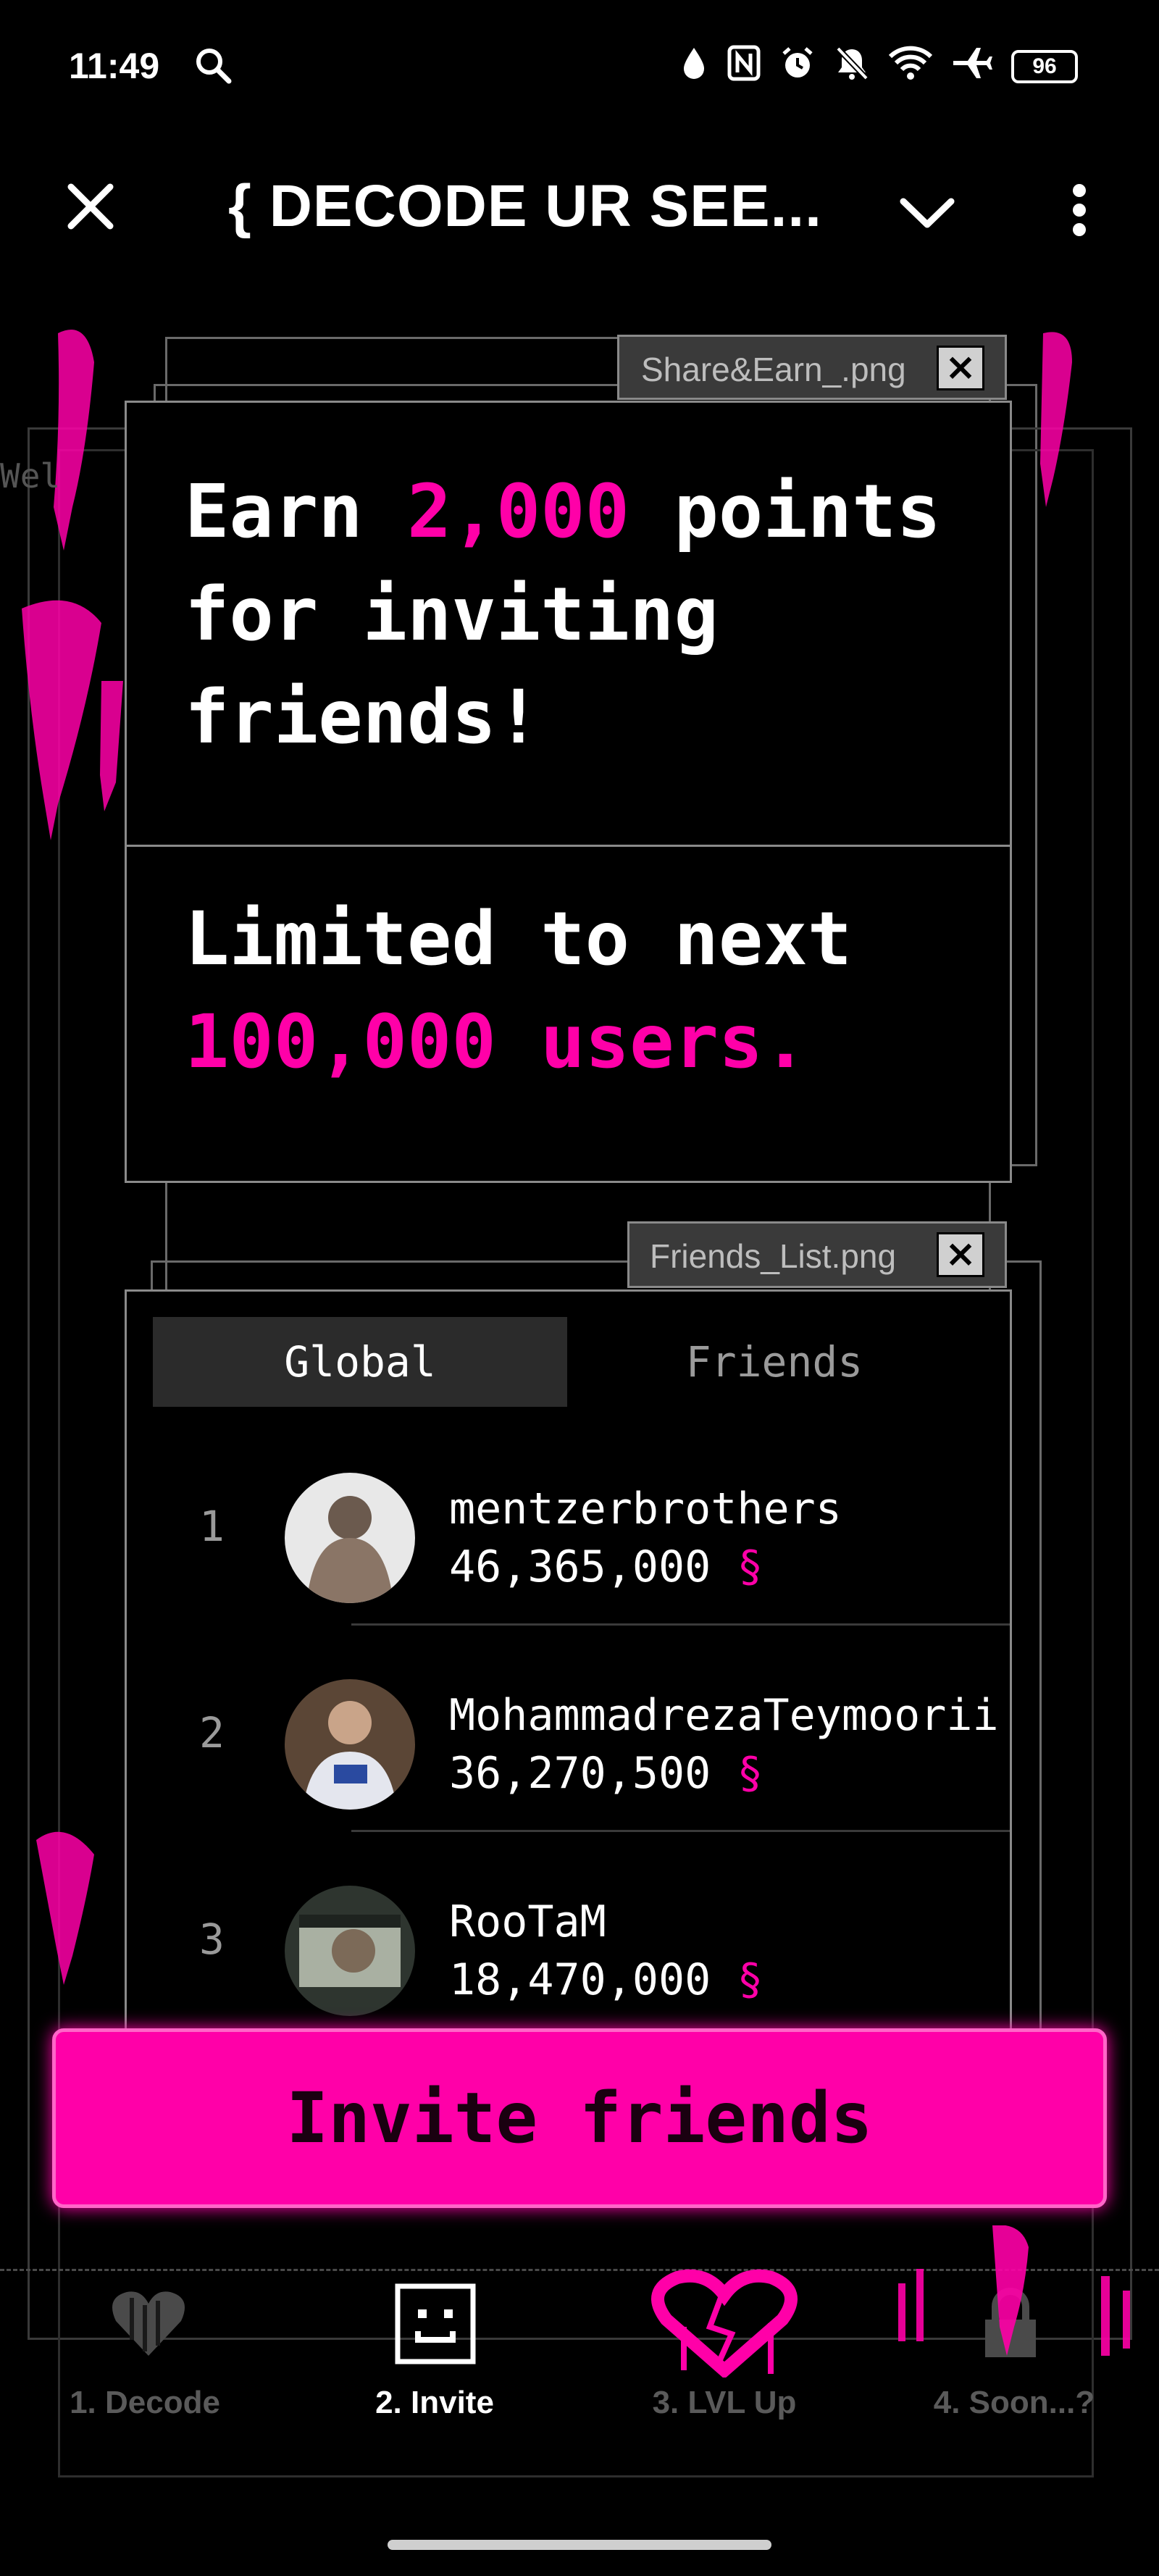 This screenshot has width=1159, height=2576. What do you see at coordinates (568, 846) in the screenshot?
I see `panel-divider` at bounding box center [568, 846].